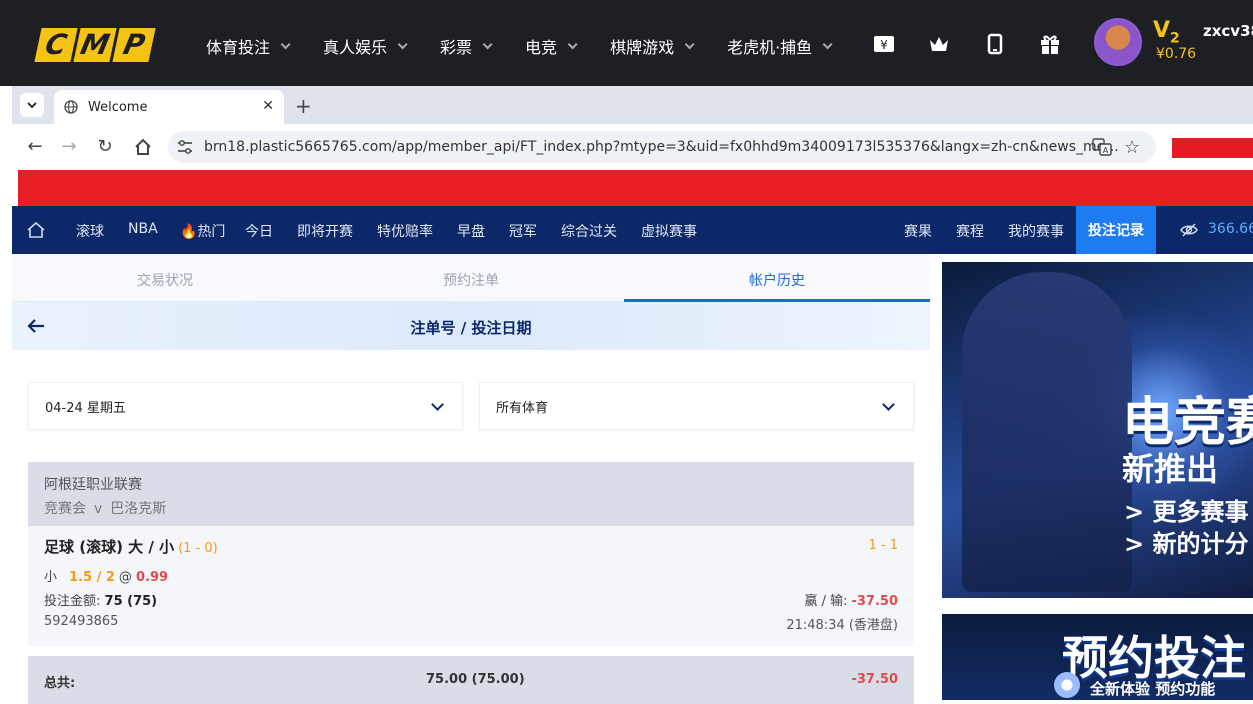  Describe the element at coordinates (65, 509) in the screenshot. I see `home-team: 竞赛会` at that location.